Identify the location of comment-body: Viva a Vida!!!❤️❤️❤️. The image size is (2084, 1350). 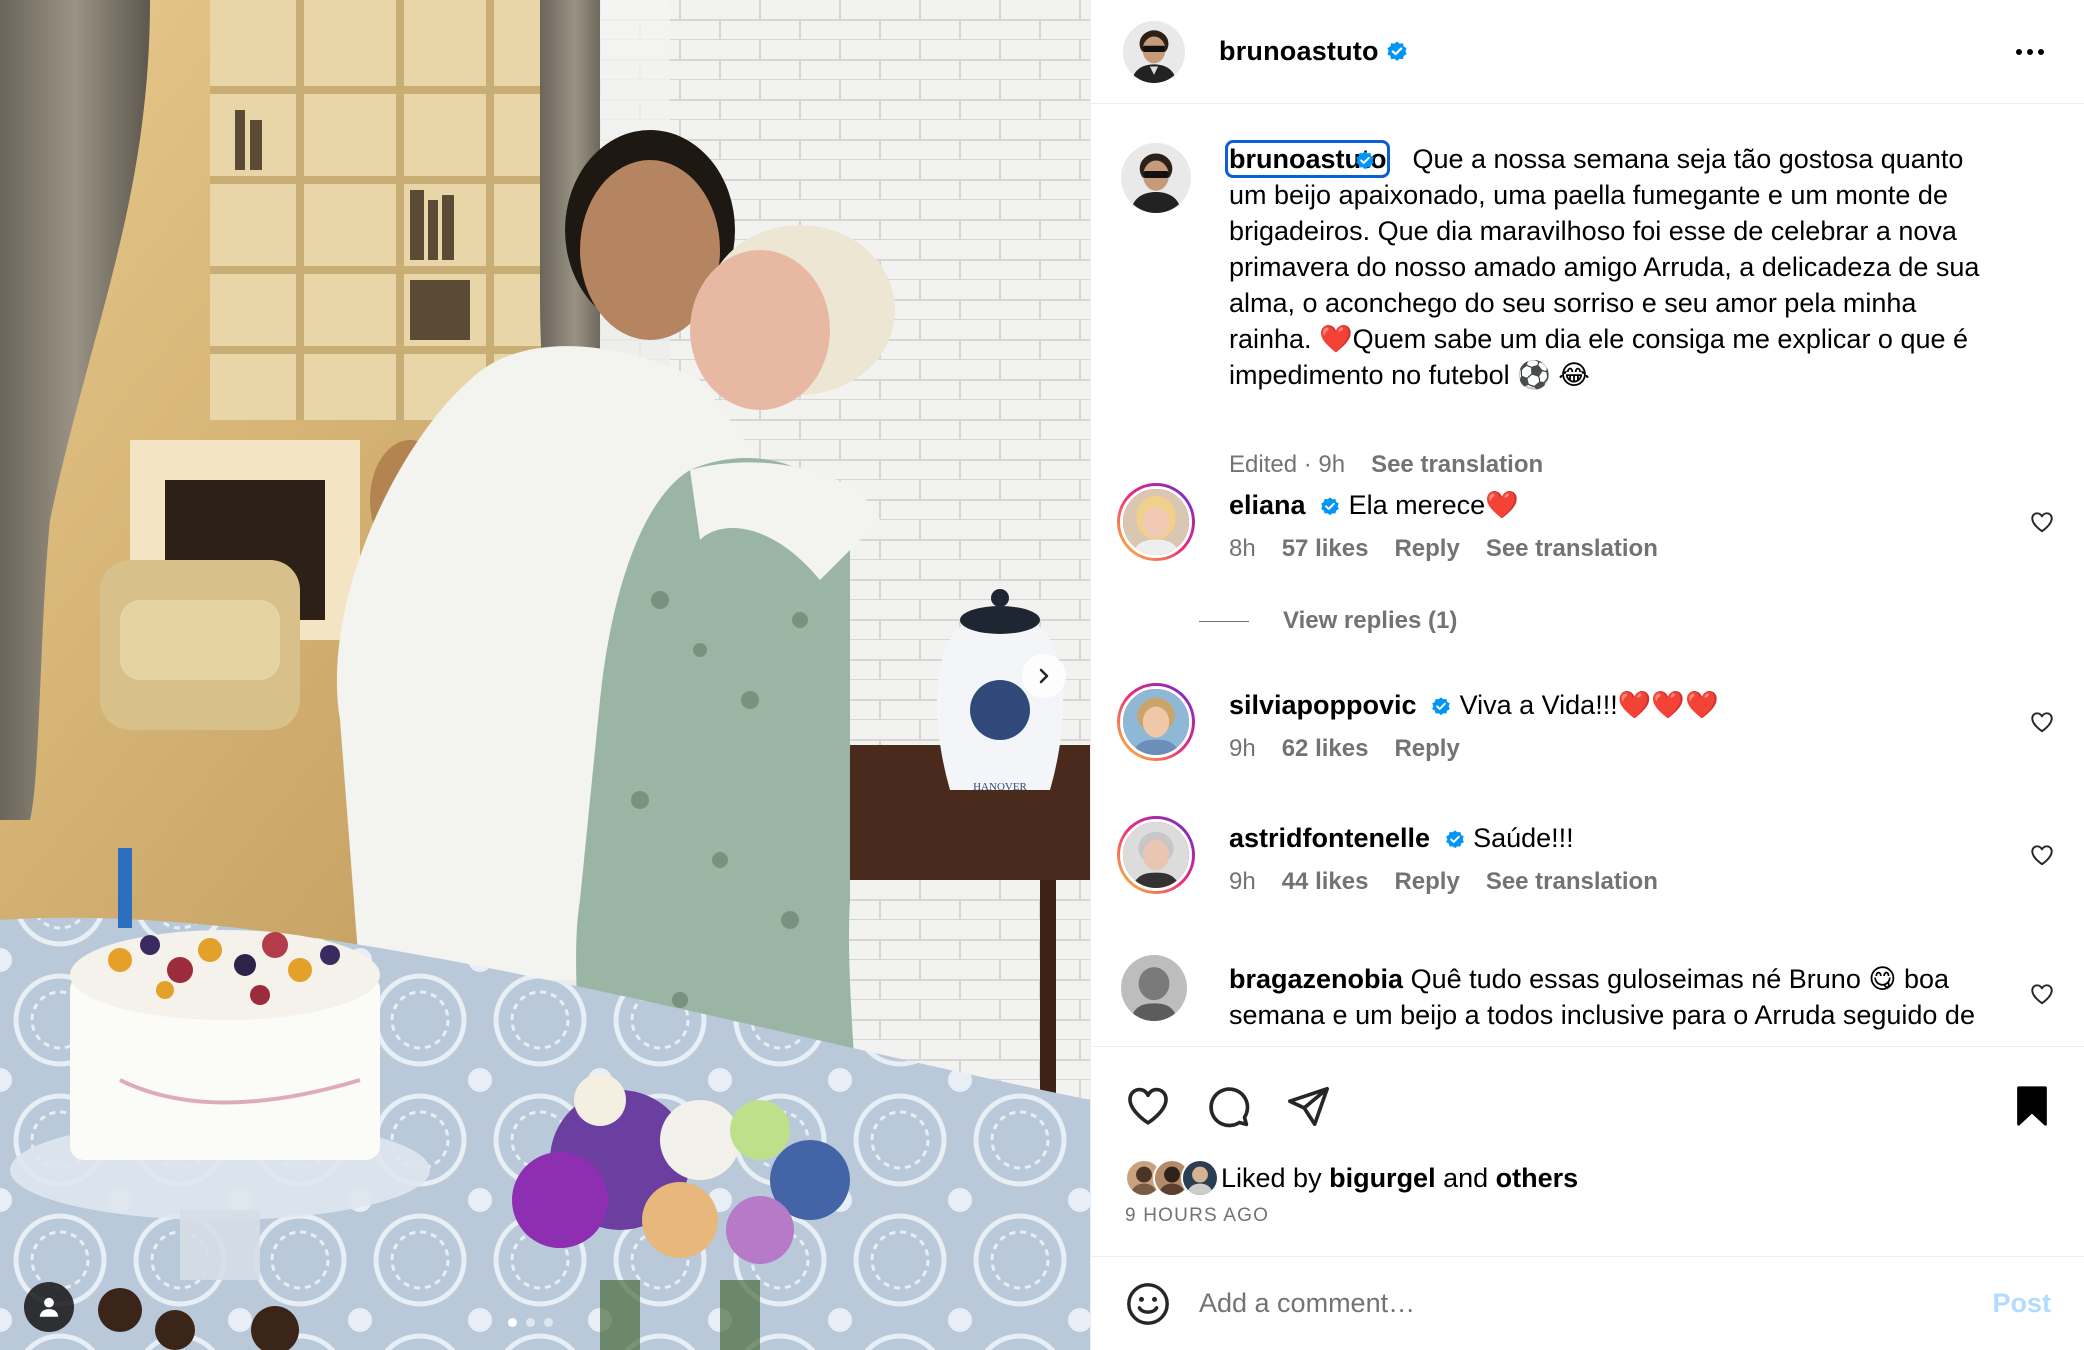
(1589, 705).